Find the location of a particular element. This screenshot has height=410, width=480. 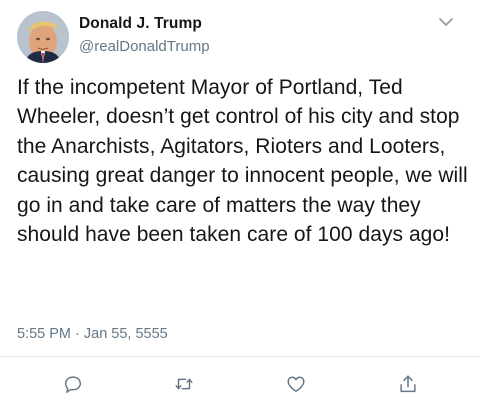

heart-icon is located at coordinates (296, 384).